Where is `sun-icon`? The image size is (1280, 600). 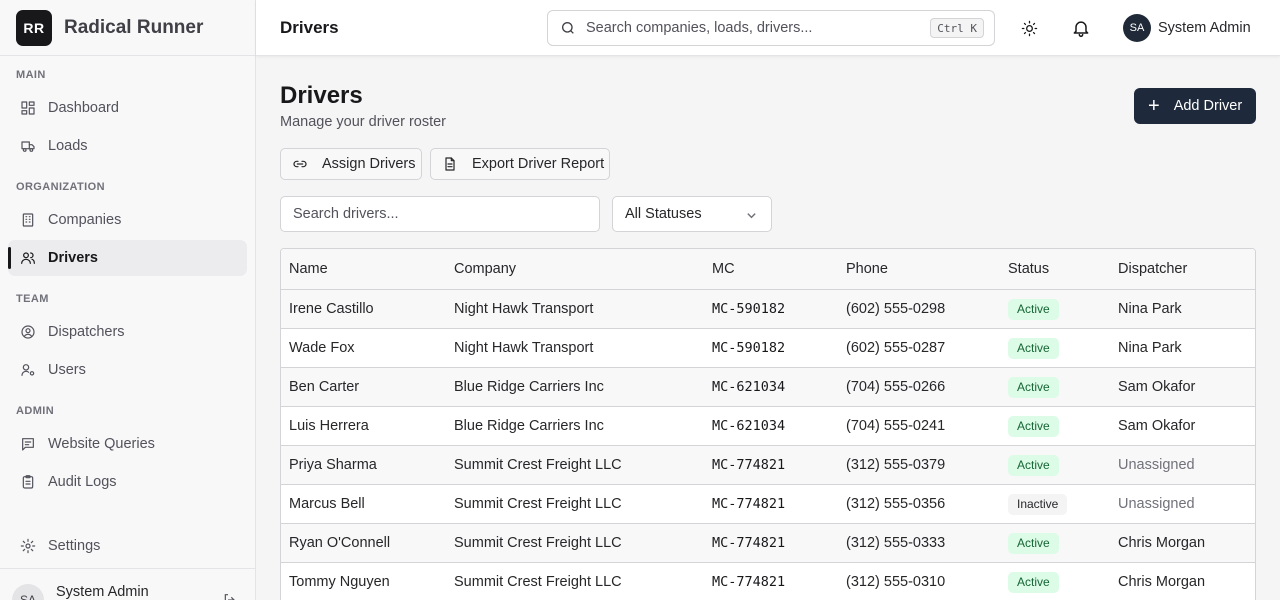
sun-icon is located at coordinates (1029, 28).